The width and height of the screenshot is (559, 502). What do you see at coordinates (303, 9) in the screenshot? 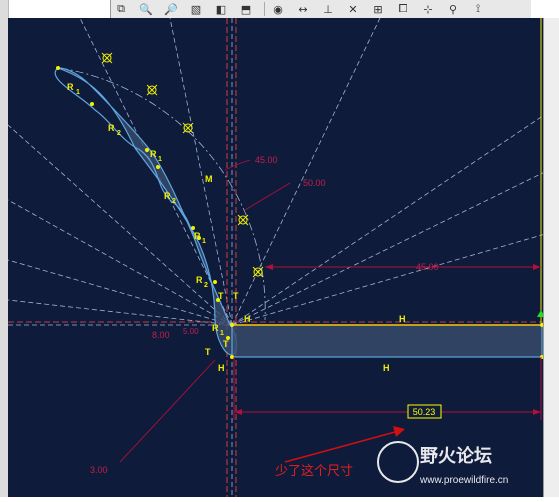
I see `sketch-dimensions-icon: ↔` at bounding box center [303, 9].